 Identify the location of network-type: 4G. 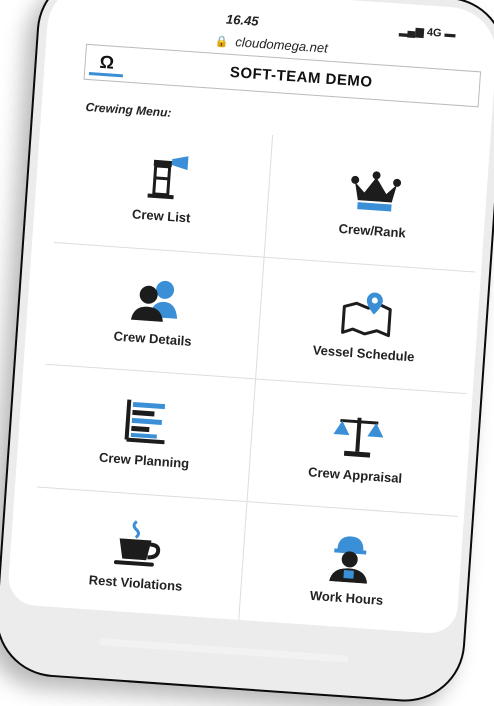
(434, 33).